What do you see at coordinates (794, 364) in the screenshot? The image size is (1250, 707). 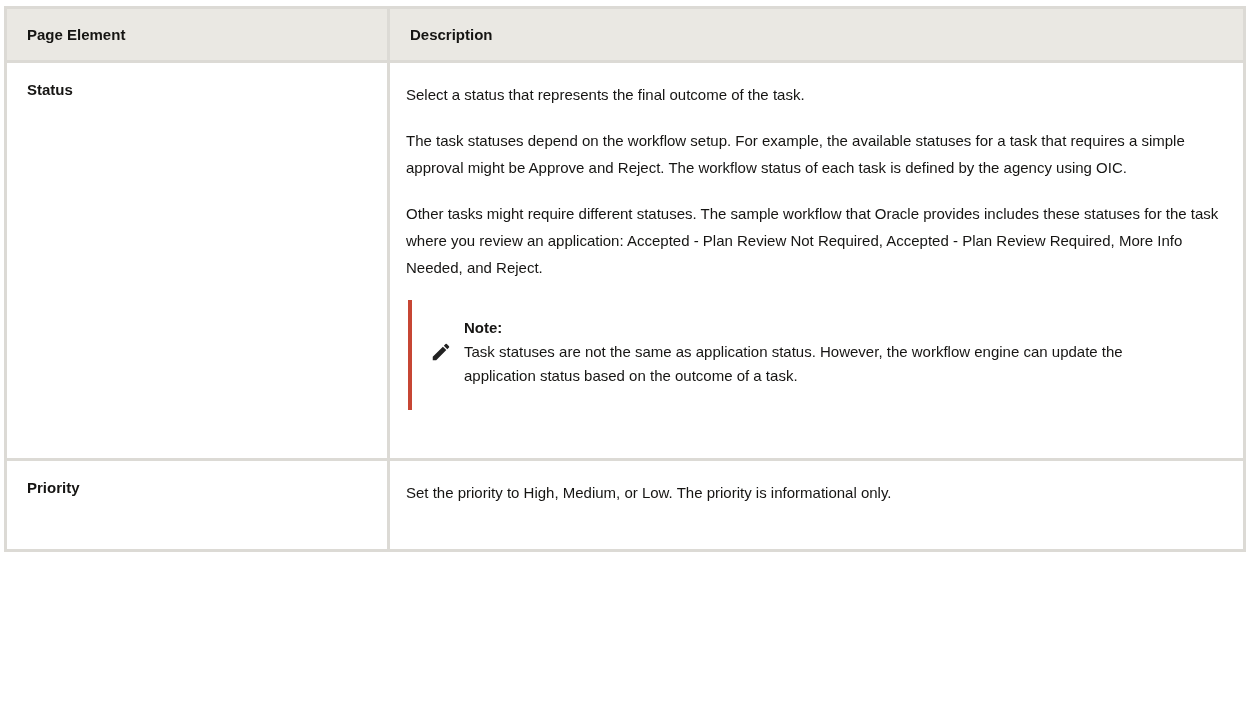 I see `note-text: Task statuses are not the same as application status. However, the workflow engine can update the application status based on the outcome of a task.` at bounding box center [794, 364].